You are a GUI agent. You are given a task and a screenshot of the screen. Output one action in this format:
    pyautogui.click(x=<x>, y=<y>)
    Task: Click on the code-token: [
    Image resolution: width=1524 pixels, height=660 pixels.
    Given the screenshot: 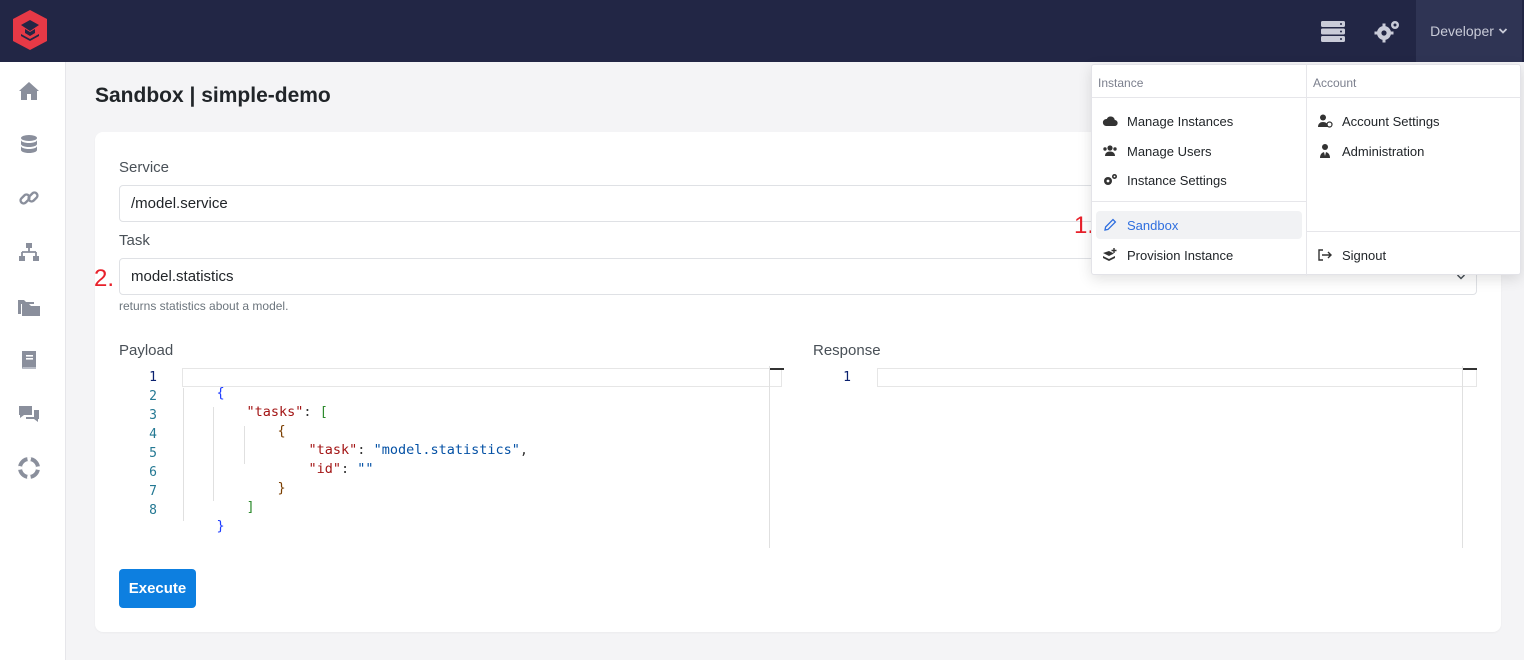 What is the action you would take?
    pyautogui.click(x=323, y=412)
    